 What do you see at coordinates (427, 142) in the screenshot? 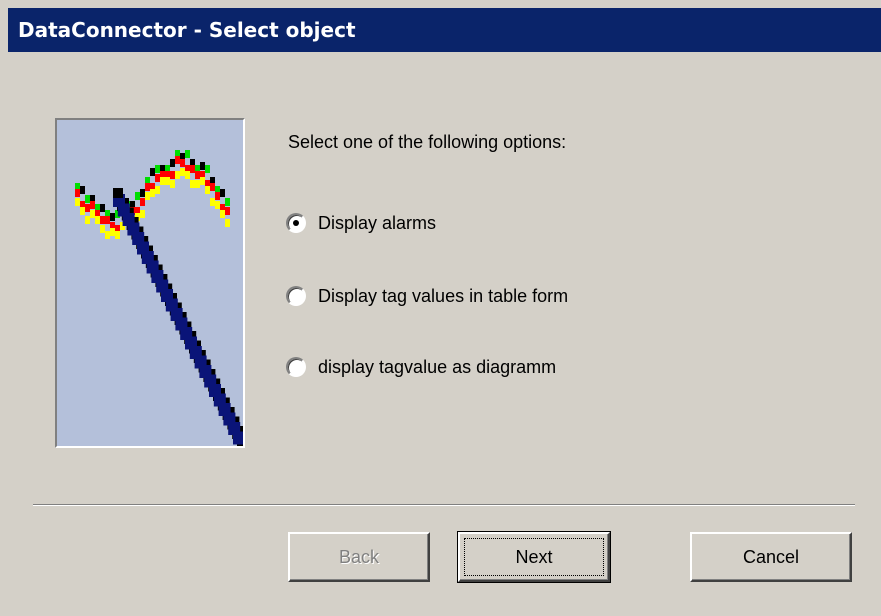
I see `options-prompt: Select one of the following options:` at bounding box center [427, 142].